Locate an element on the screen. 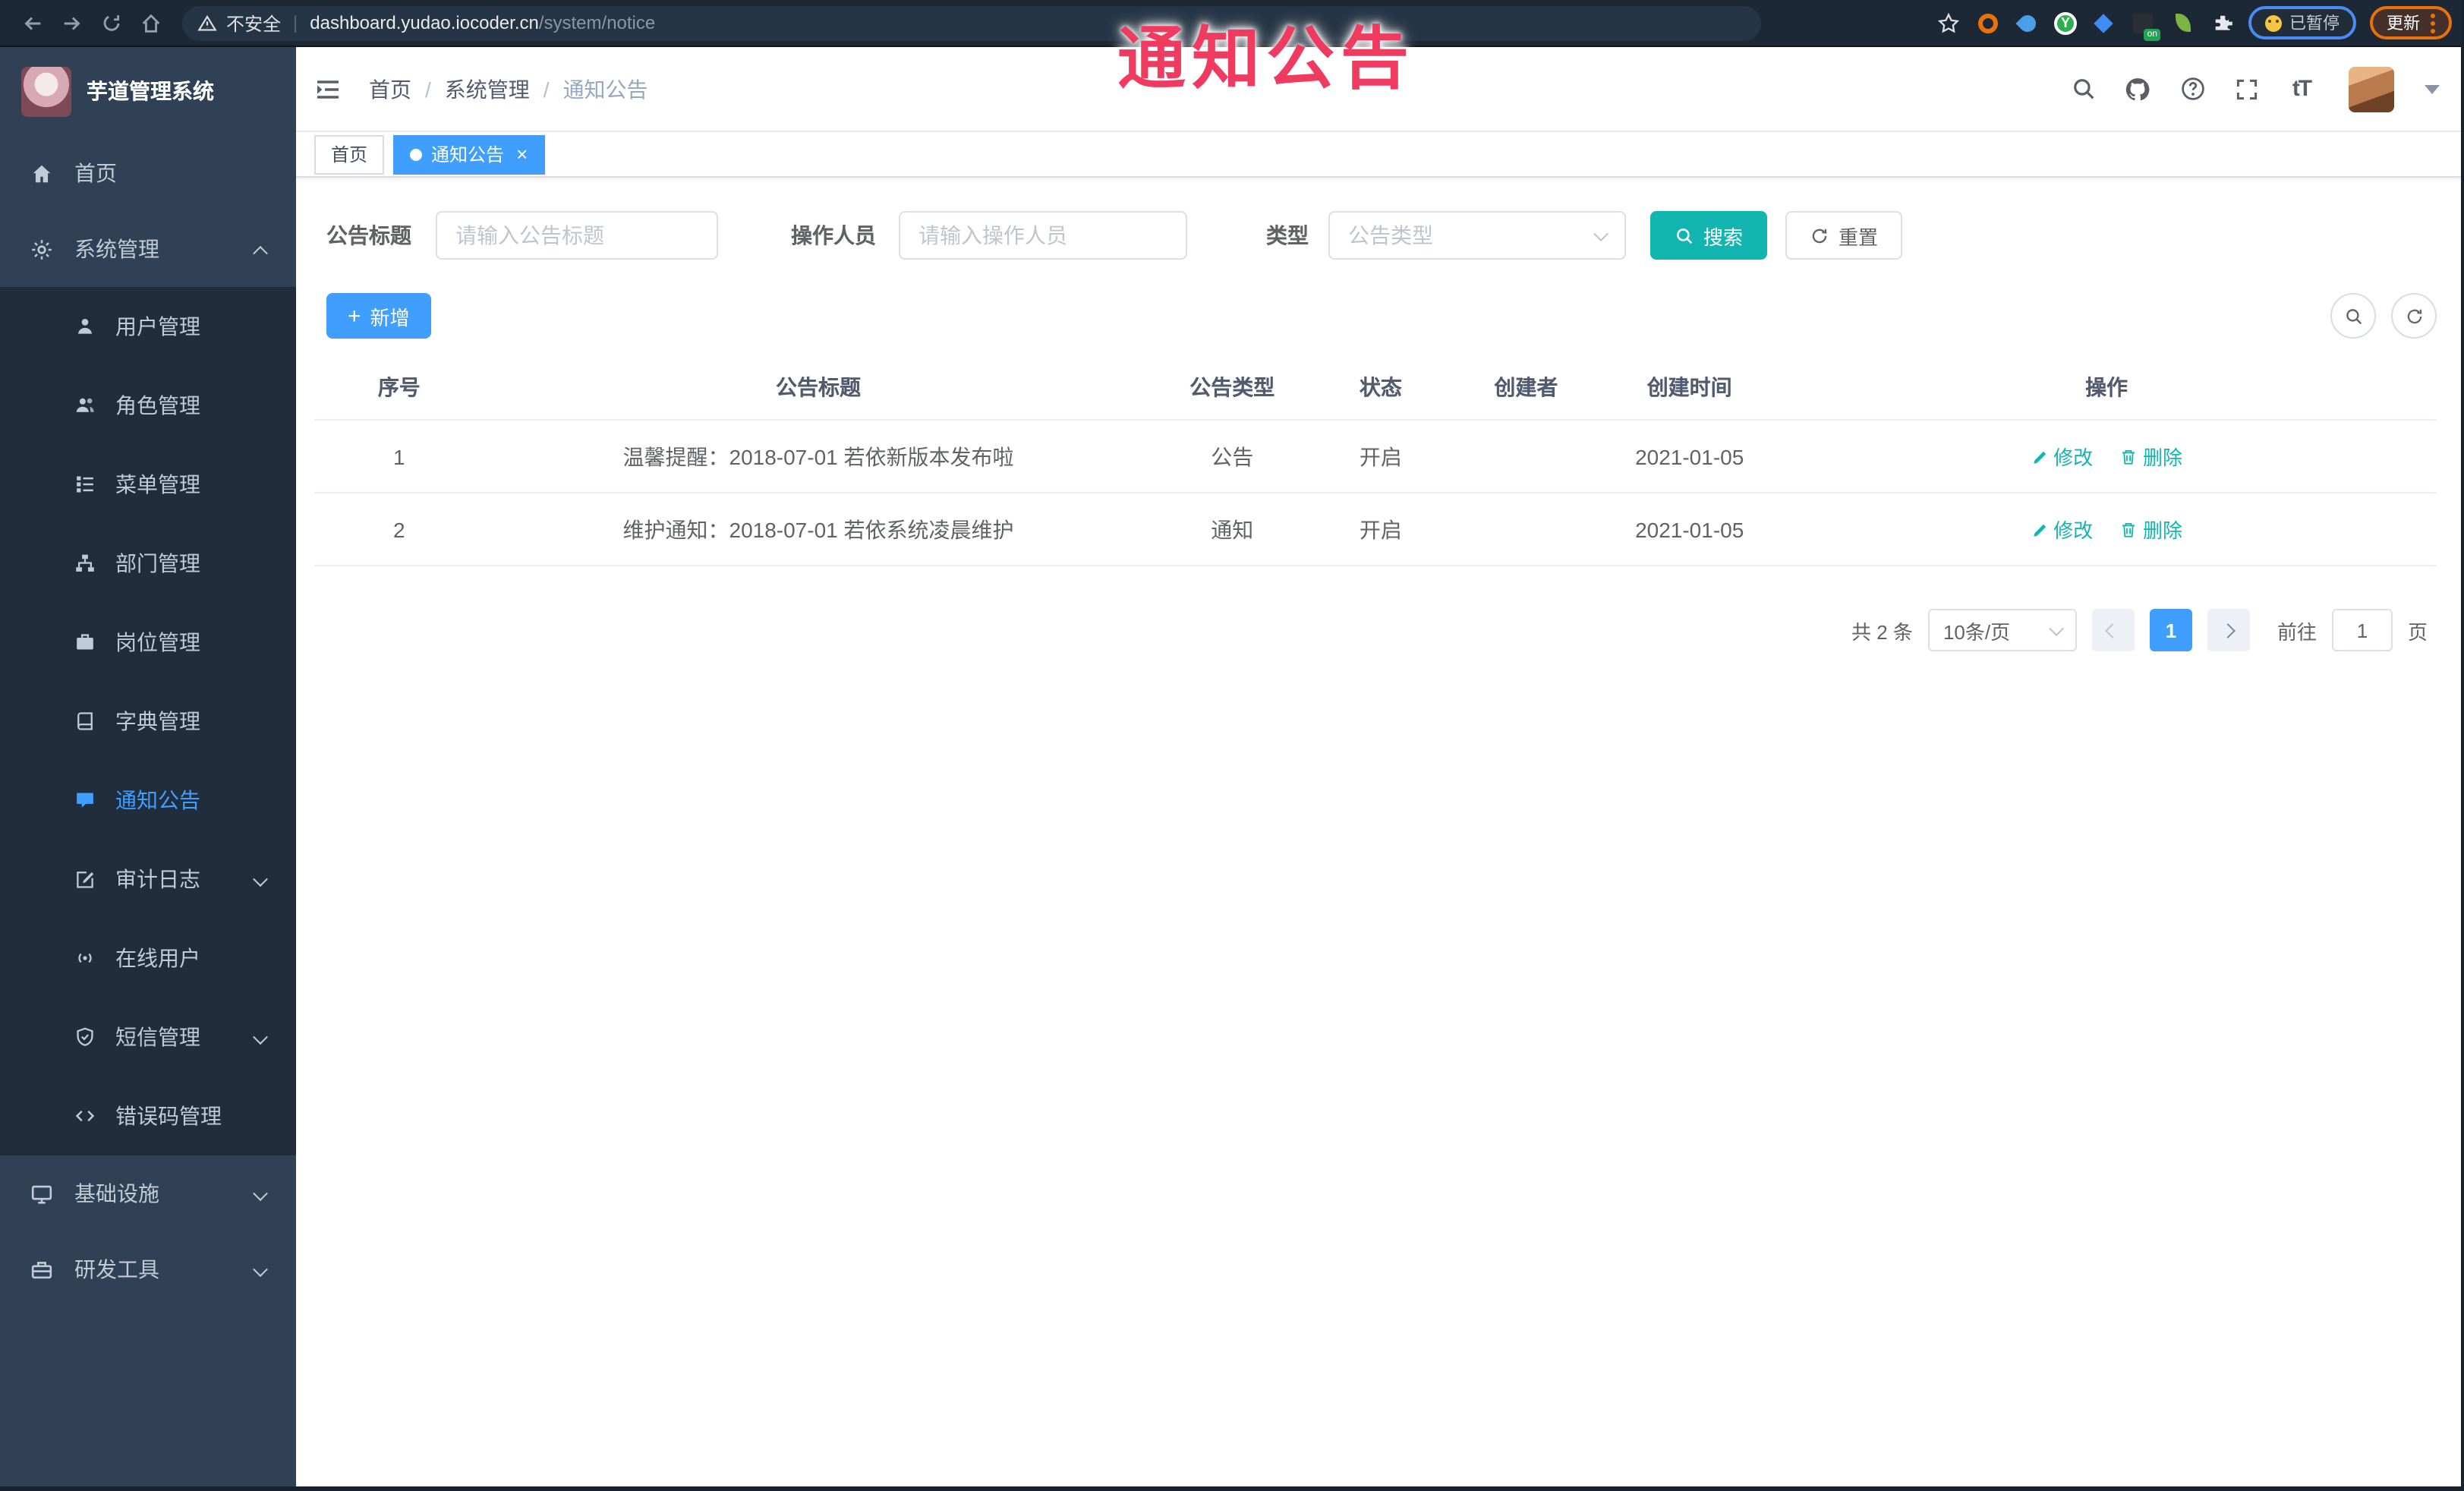  extensions-area: Y on 已暂停 更新 is located at coordinates (2194, 23).